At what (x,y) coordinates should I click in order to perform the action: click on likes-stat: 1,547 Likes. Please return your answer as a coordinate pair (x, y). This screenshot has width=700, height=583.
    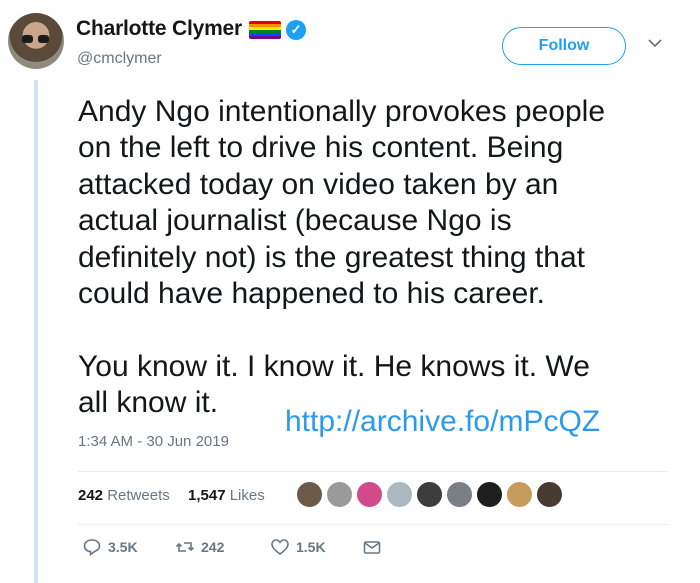
    Looking at the image, I should click on (226, 495).